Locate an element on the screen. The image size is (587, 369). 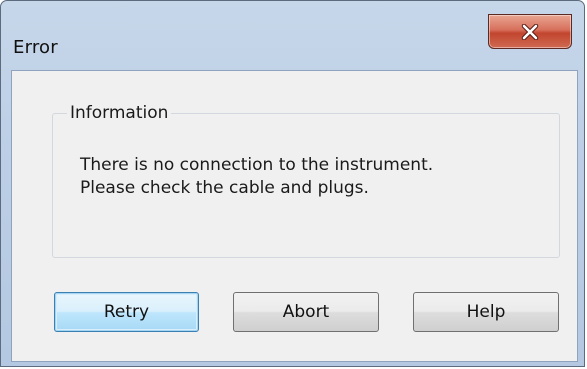
window-title: Error is located at coordinates (35, 47).